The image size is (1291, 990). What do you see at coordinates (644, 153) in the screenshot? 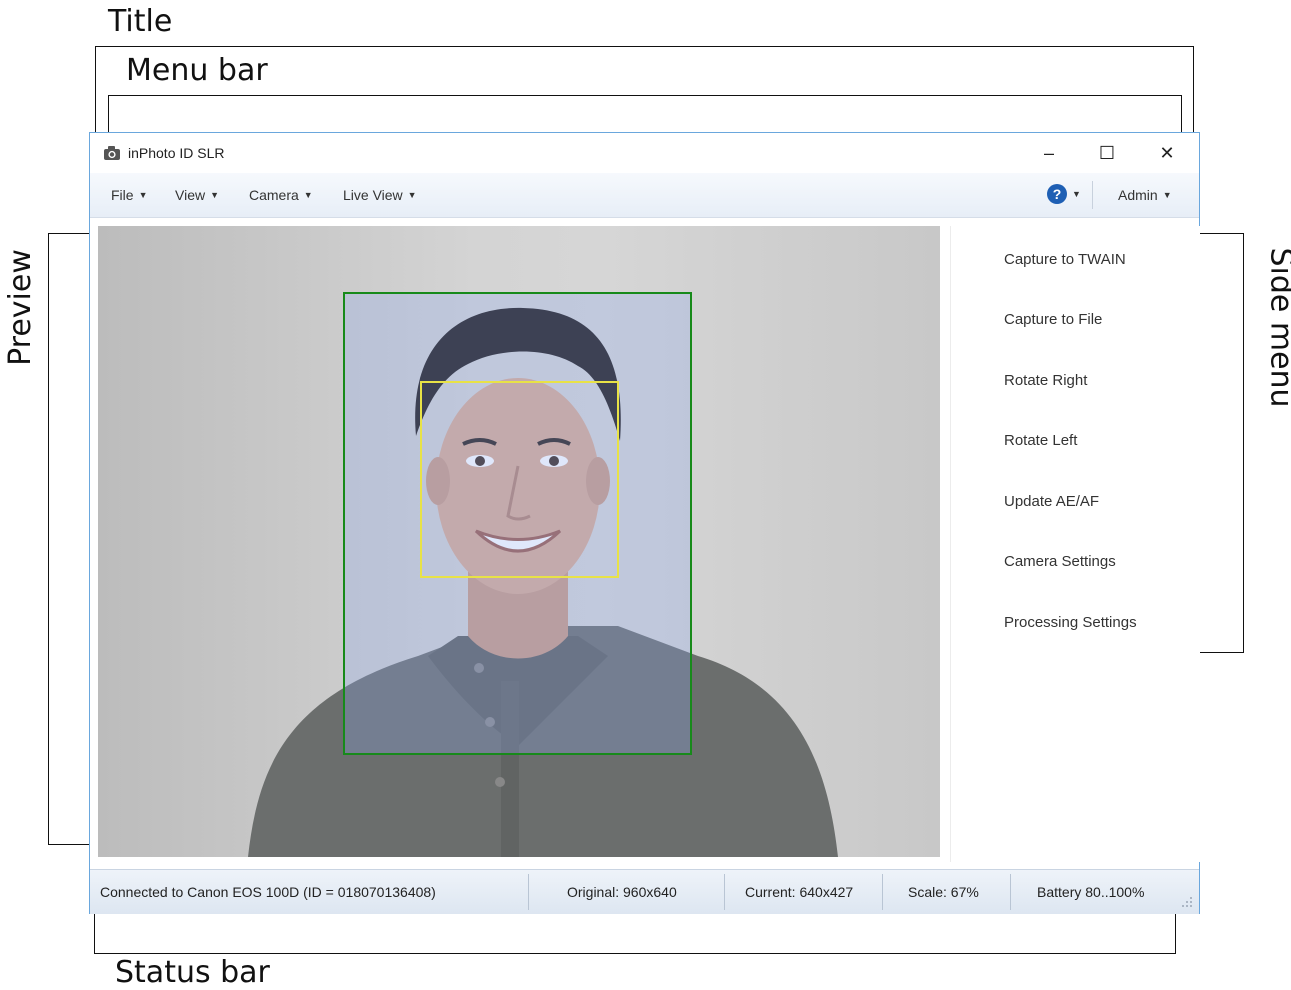
I see `title-bar: inPhoto ID SLR – ☐ ✕` at bounding box center [644, 153].